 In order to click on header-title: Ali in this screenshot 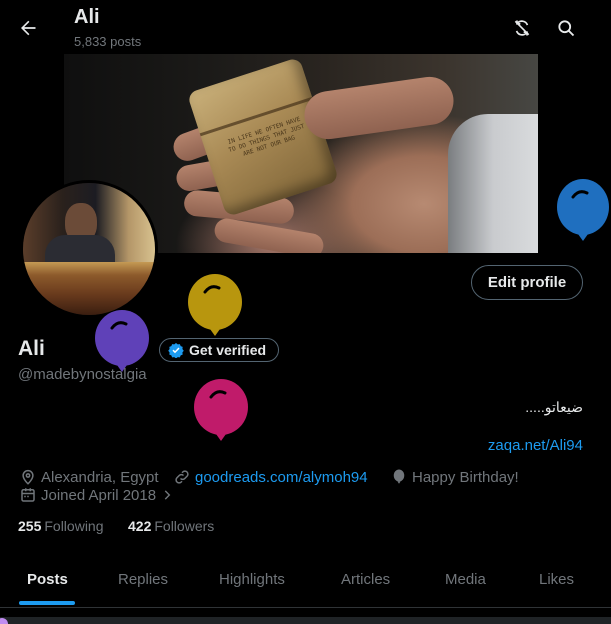, I will do `click(87, 17)`.